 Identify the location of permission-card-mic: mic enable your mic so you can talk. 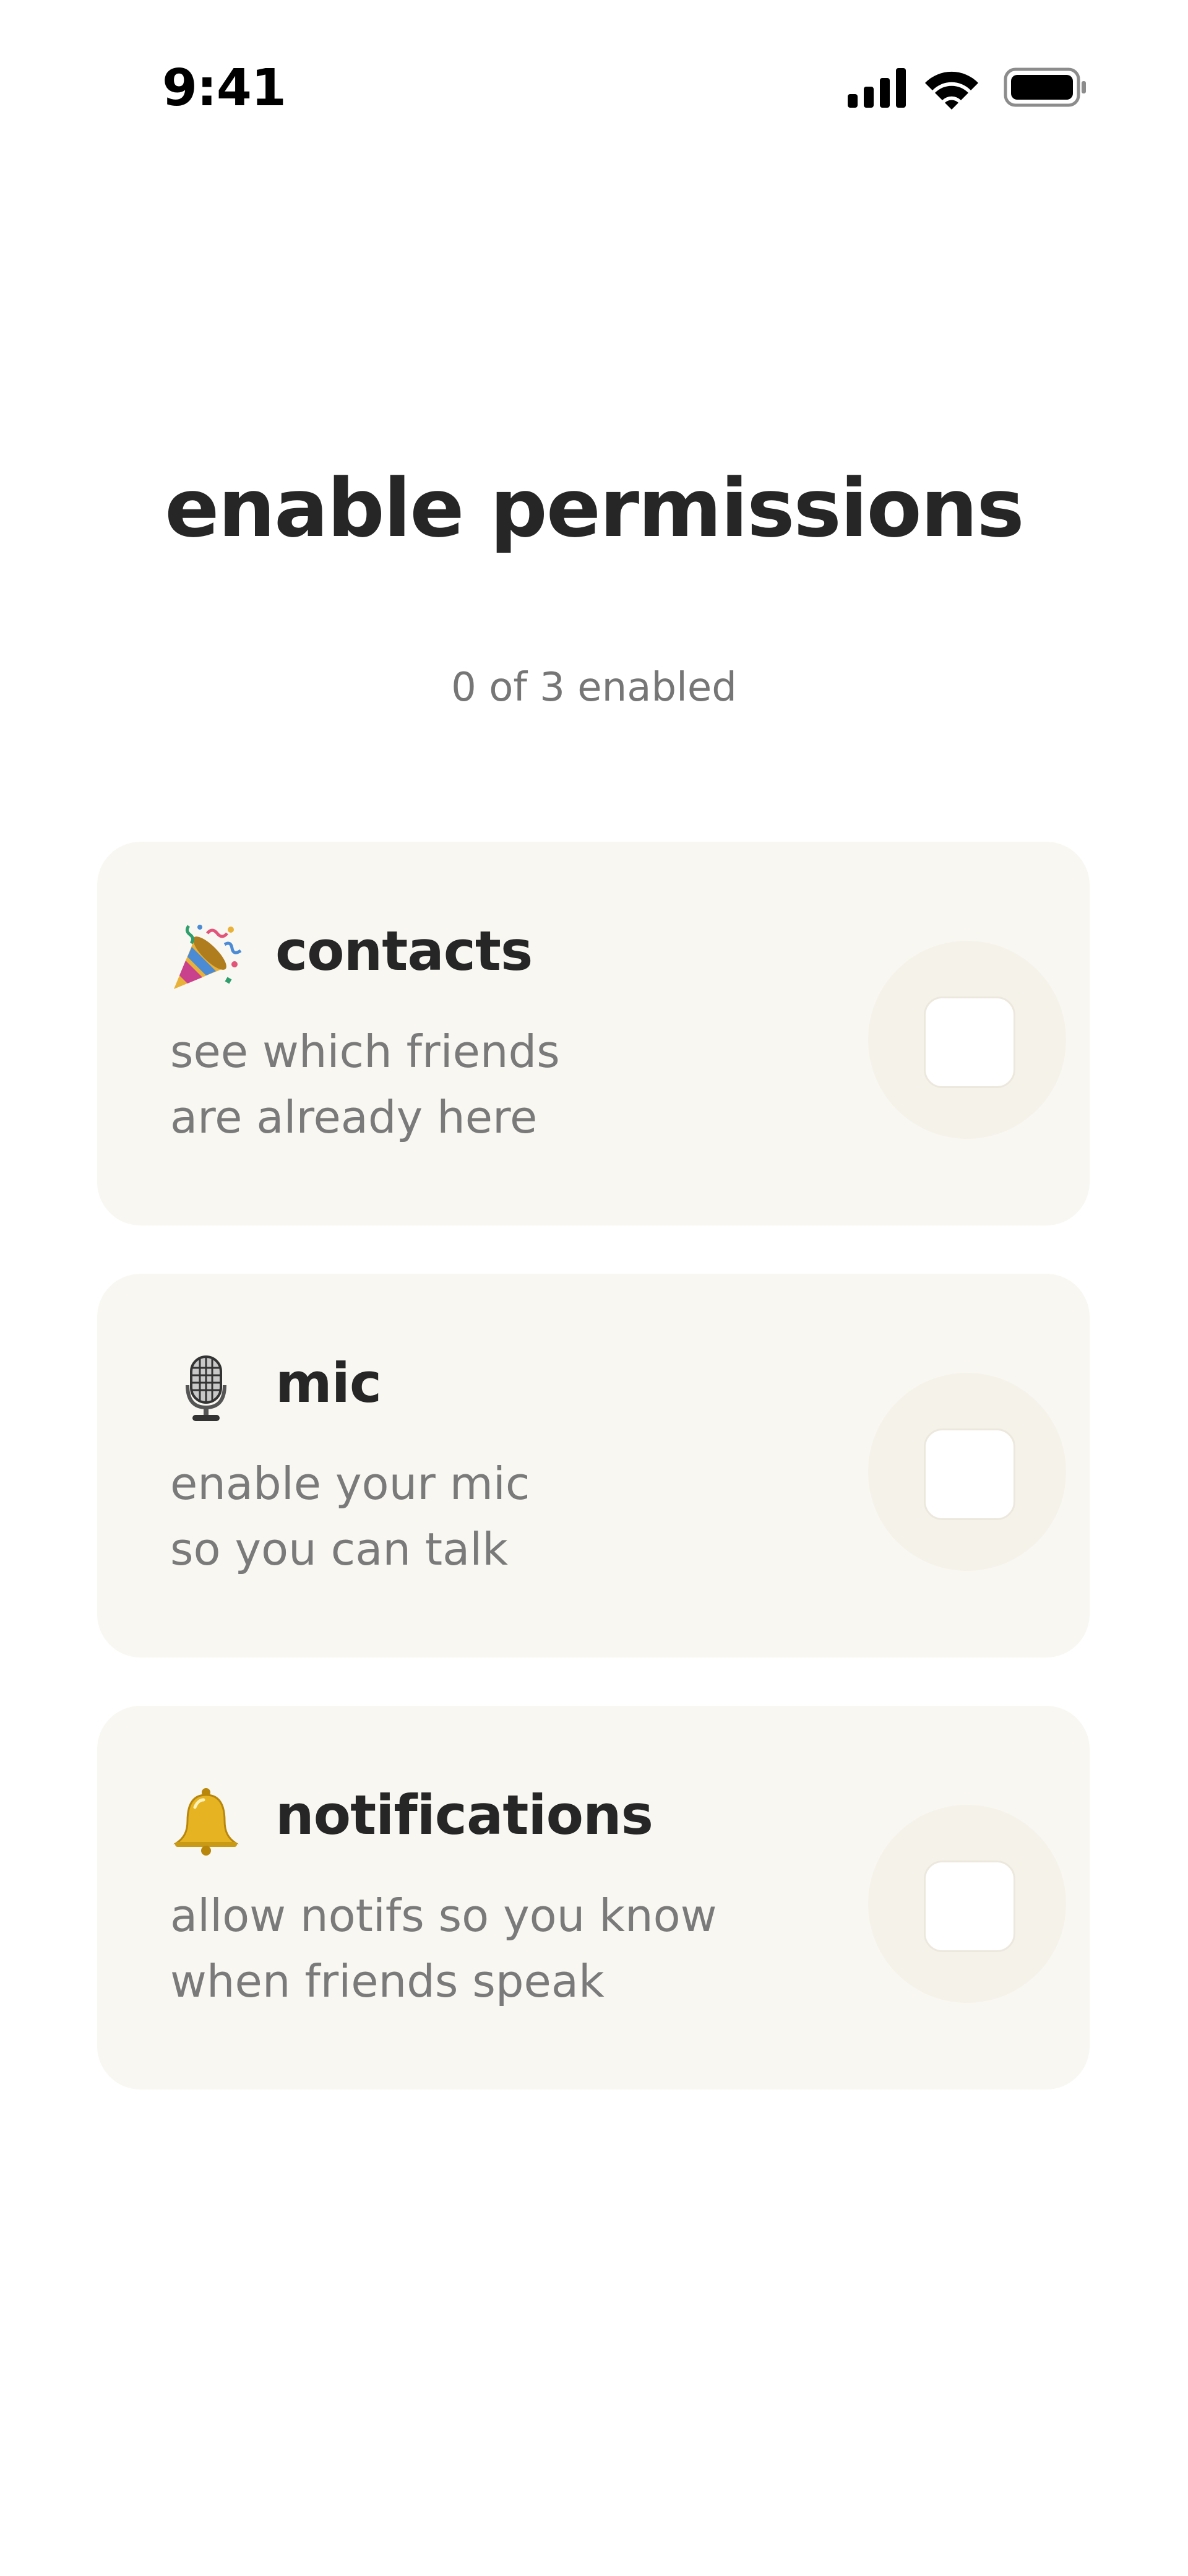
(593, 1466).